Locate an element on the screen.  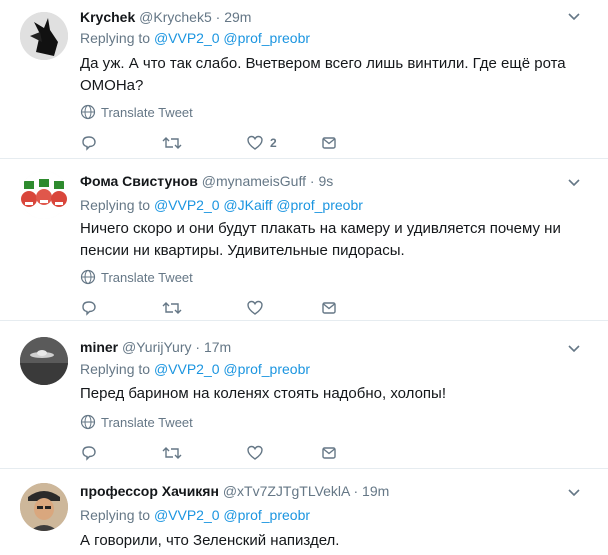
user-handle: @mynameisGuff is located at coordinates (254, 181).